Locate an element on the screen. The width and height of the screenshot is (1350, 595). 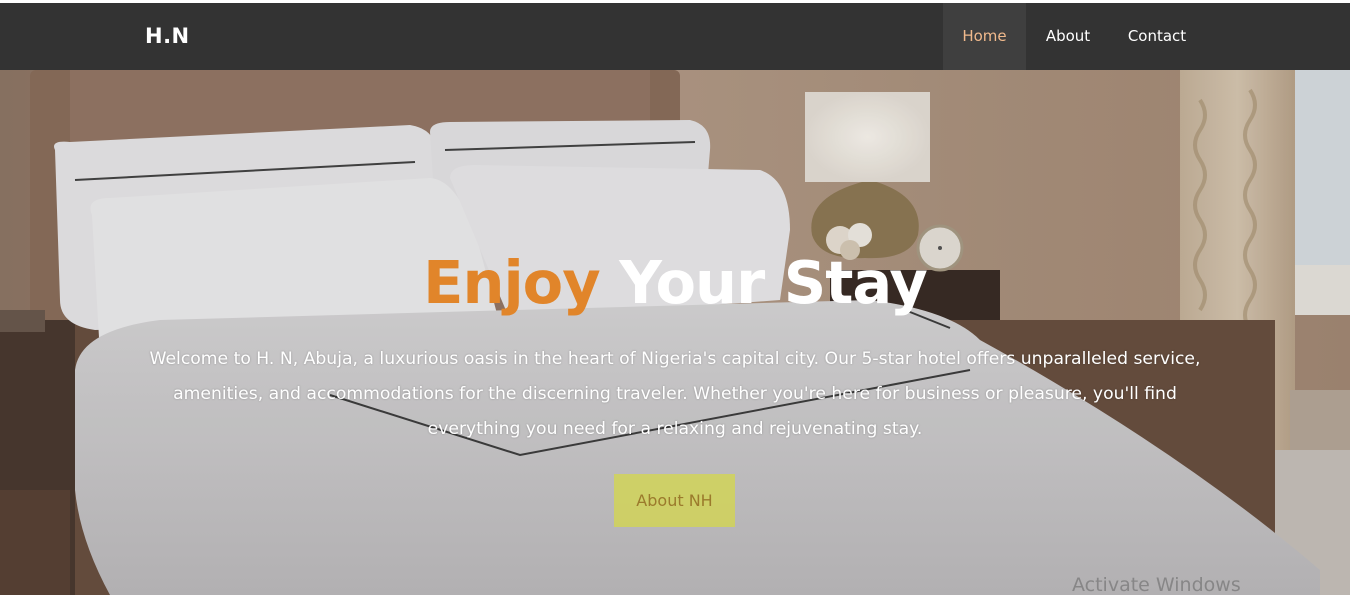
brand-logo: H.N is located at coordinates (167, 36).